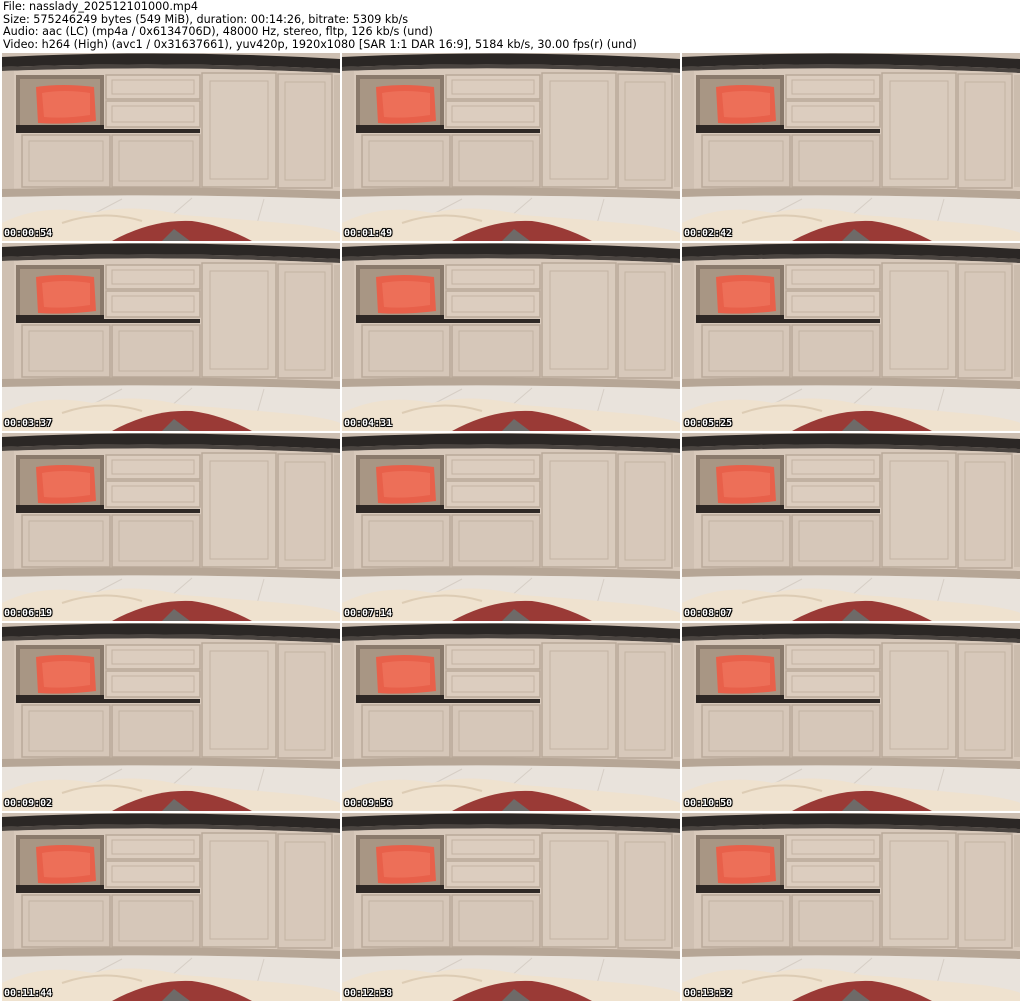 This screenshot has width=1024, height=1003. Describe the element at coordinates (708, 613) in the screenshot. I see `thumbnail-timestamp: 00:08:07` at that location.